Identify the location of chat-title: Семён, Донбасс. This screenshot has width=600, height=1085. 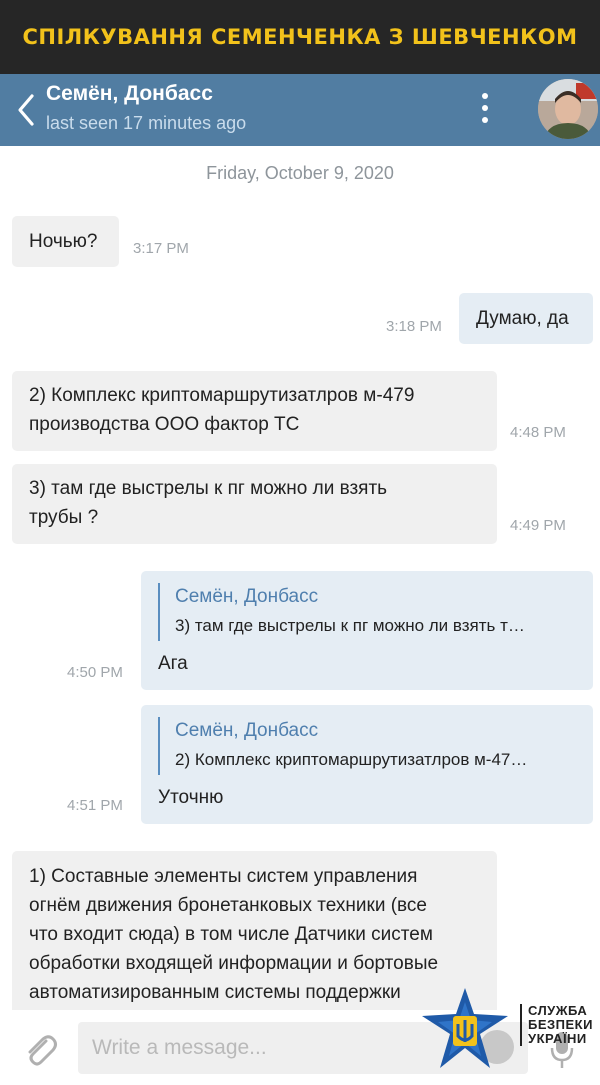
(129, 94).